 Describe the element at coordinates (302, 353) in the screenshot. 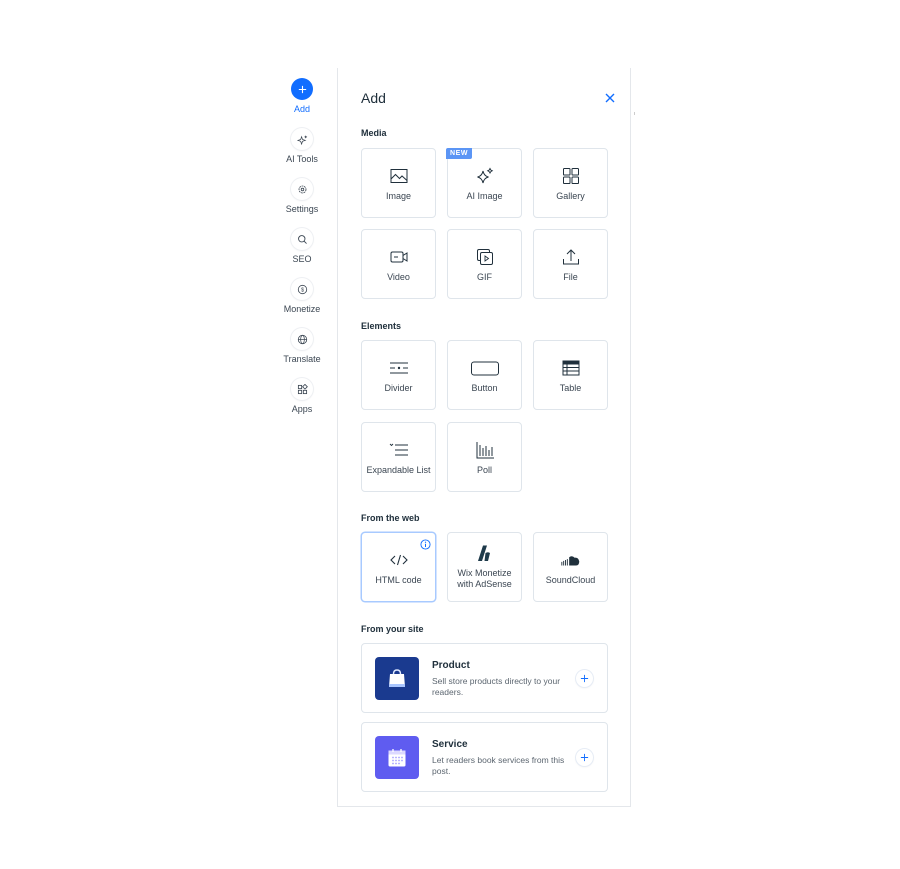

I see `rail-item-translate: Translate` at that location.